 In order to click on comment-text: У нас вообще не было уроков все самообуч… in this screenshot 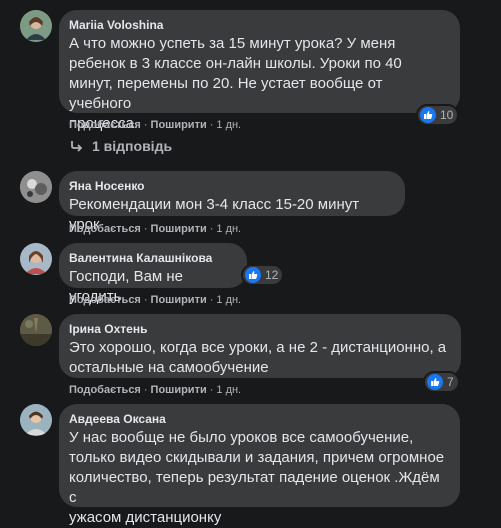, I will do `click(257, 477)`.